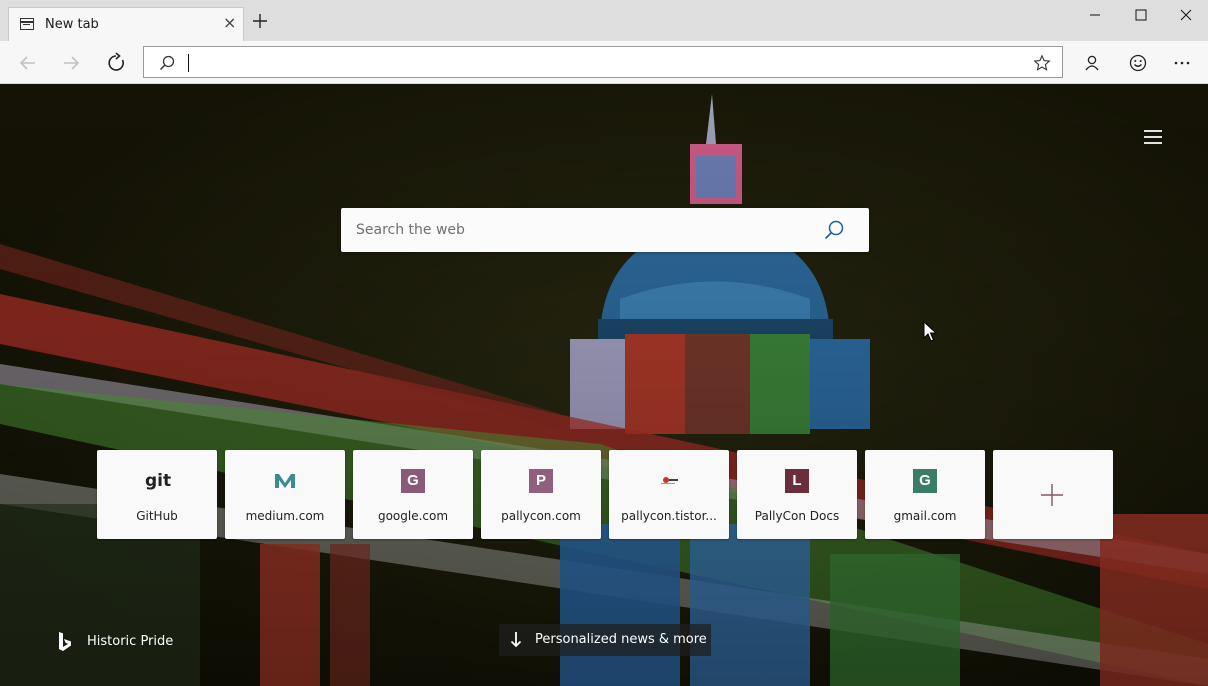 The image size is (1208, 686). I want to click on down-arrow-icon, so click(516, 640).